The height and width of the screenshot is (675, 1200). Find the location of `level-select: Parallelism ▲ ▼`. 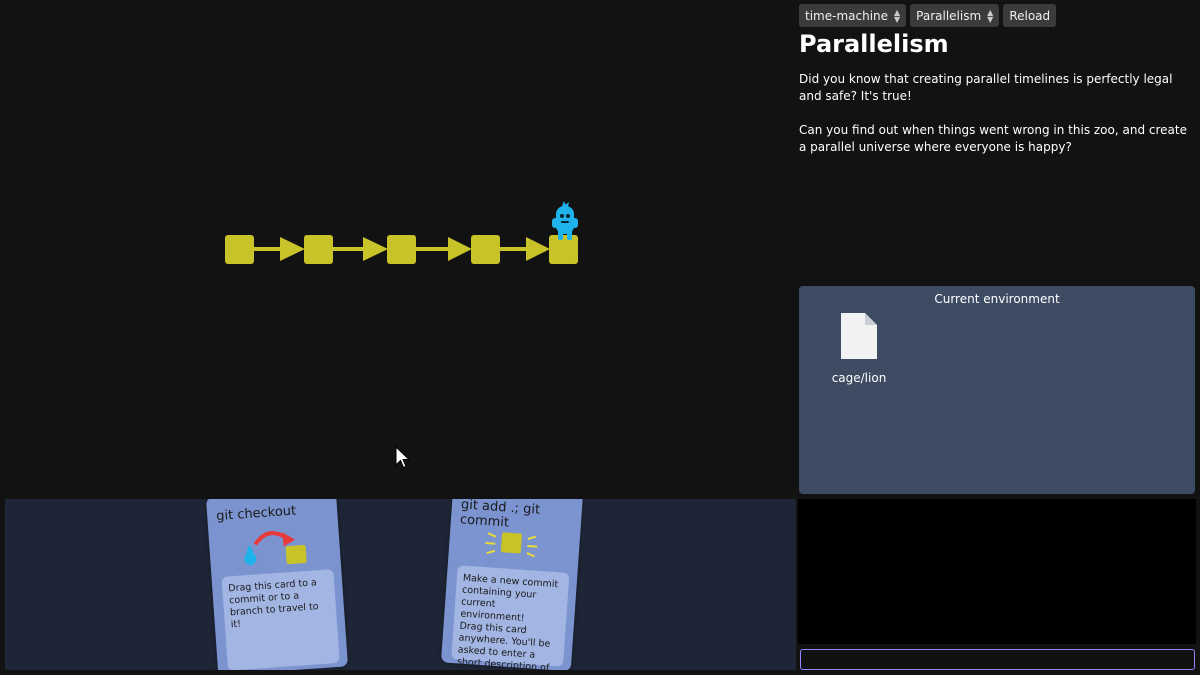

level-select: Parallelism ▲ ▼ is located at coordinates (955, 15).